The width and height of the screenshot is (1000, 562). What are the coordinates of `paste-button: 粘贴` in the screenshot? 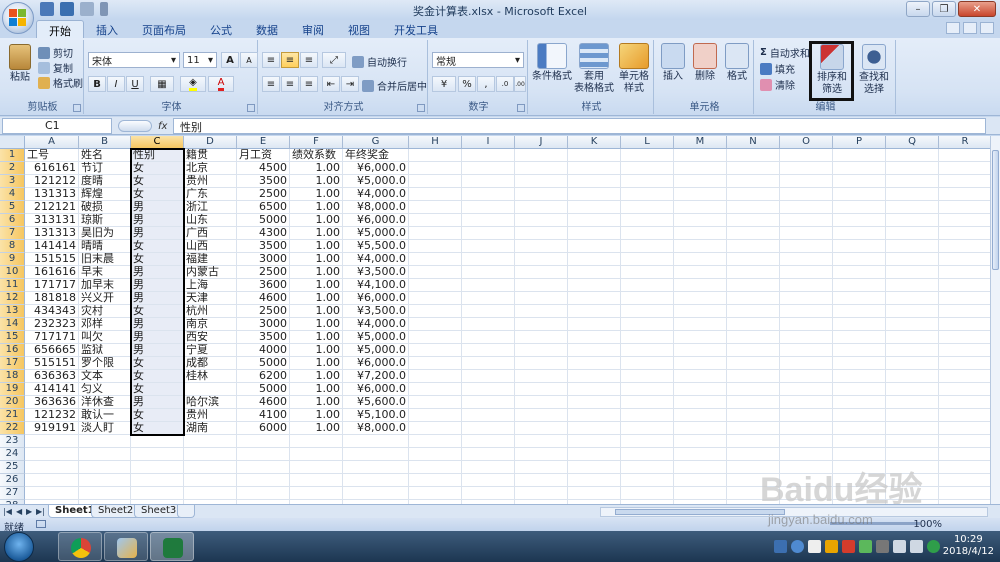 It's located at (20, 64).